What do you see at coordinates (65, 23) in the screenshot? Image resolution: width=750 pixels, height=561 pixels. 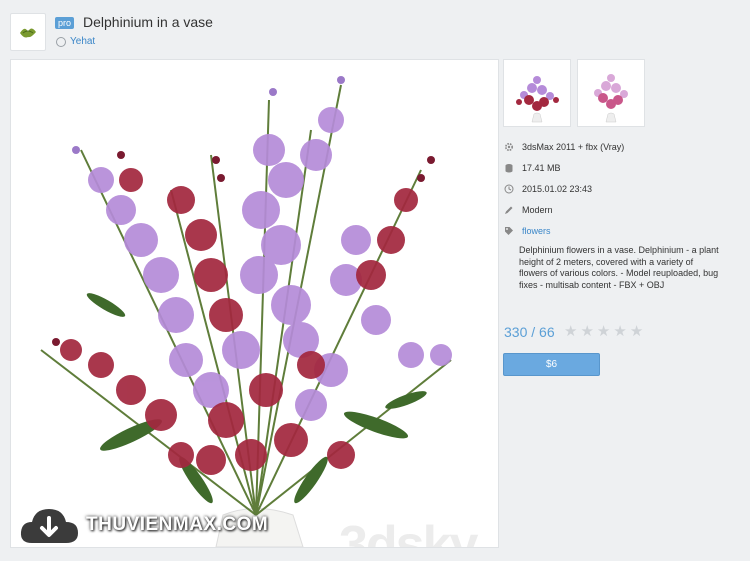 I see `pro-badge: pro` at bounding box center [65, 23].